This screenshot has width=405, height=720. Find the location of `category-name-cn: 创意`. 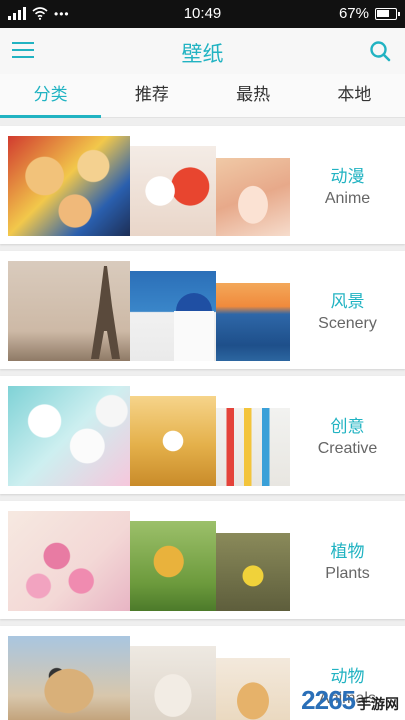

category-name-cn: 创意 is located at coordinates (347, 427).